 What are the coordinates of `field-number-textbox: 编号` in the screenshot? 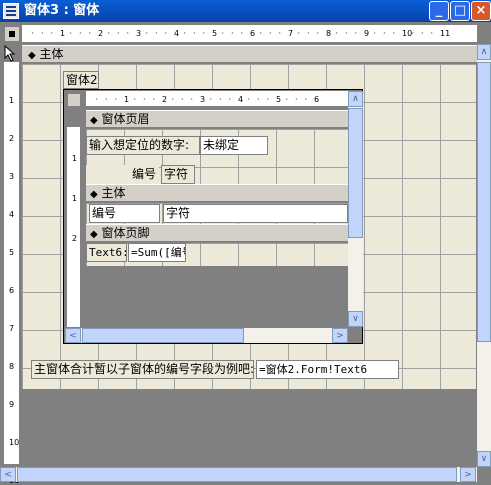 It's located at (124, 213).